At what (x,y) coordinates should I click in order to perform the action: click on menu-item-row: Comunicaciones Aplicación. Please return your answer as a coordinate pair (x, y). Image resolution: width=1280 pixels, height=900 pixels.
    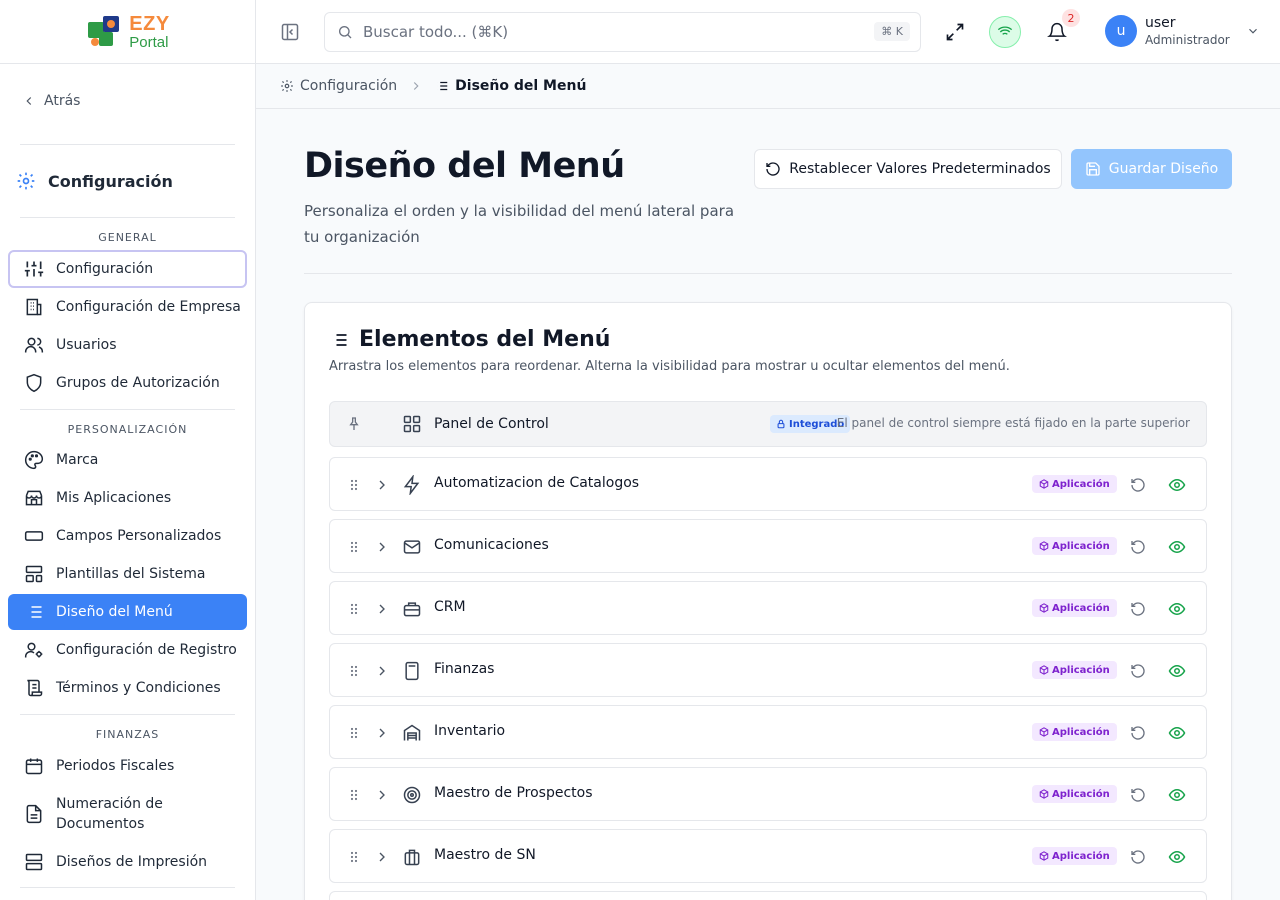
    Looking at the image, I should click on (768, 546).